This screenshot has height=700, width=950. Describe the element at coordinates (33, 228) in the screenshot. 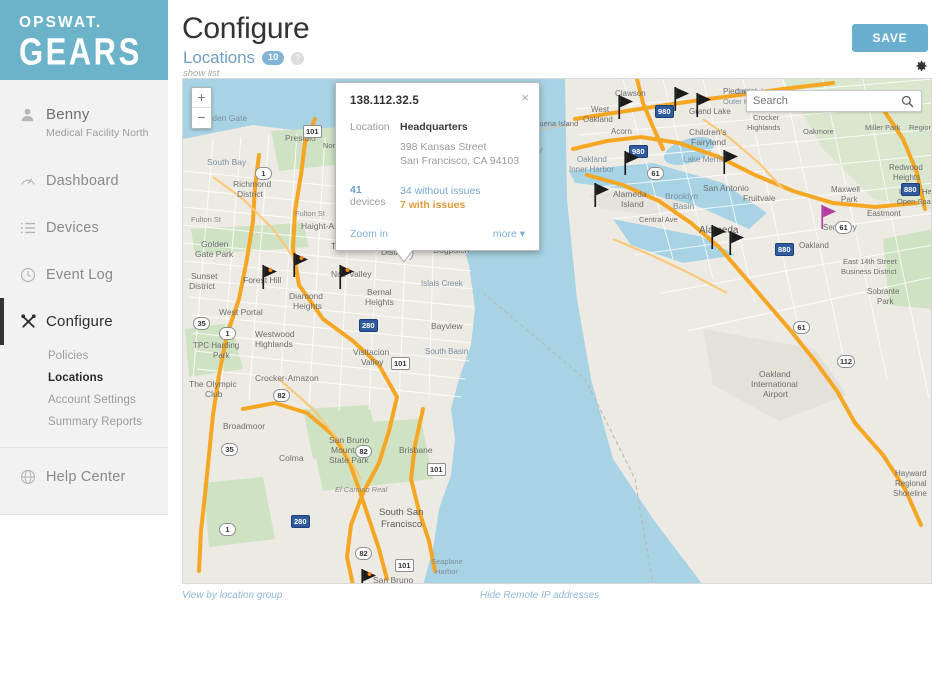

I see `list-icon` at that location.